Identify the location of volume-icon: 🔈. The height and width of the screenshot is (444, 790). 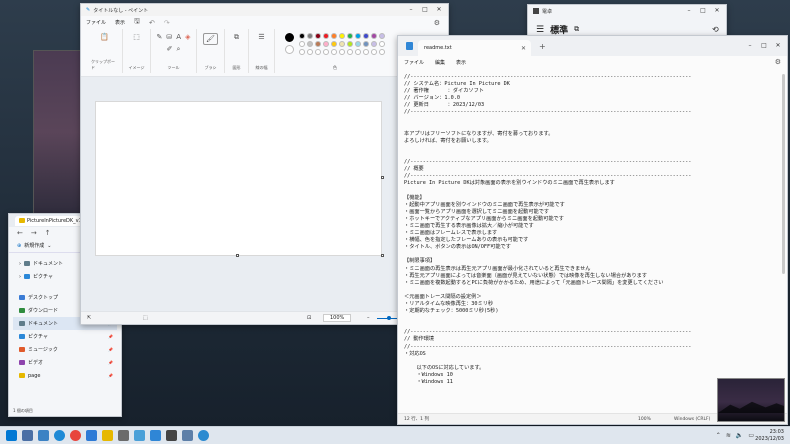
(739, 435).